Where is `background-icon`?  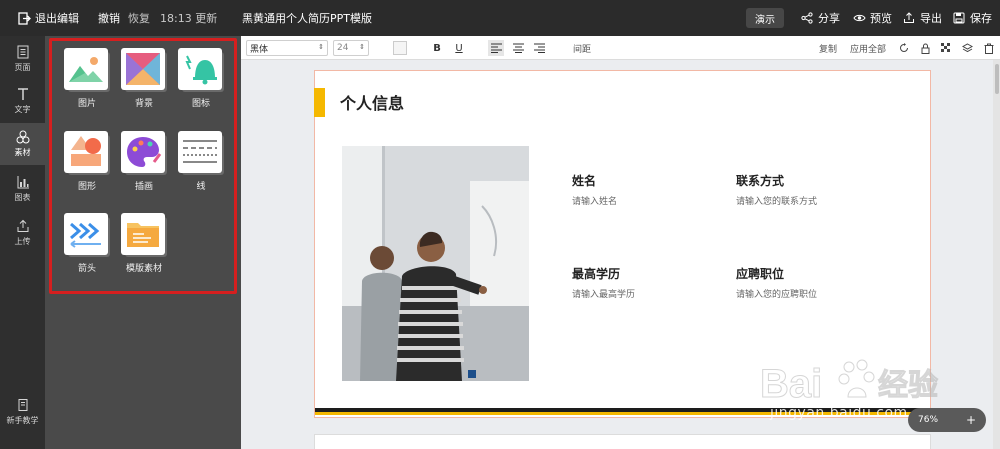 background-icon is located at coordinates (143, 69).